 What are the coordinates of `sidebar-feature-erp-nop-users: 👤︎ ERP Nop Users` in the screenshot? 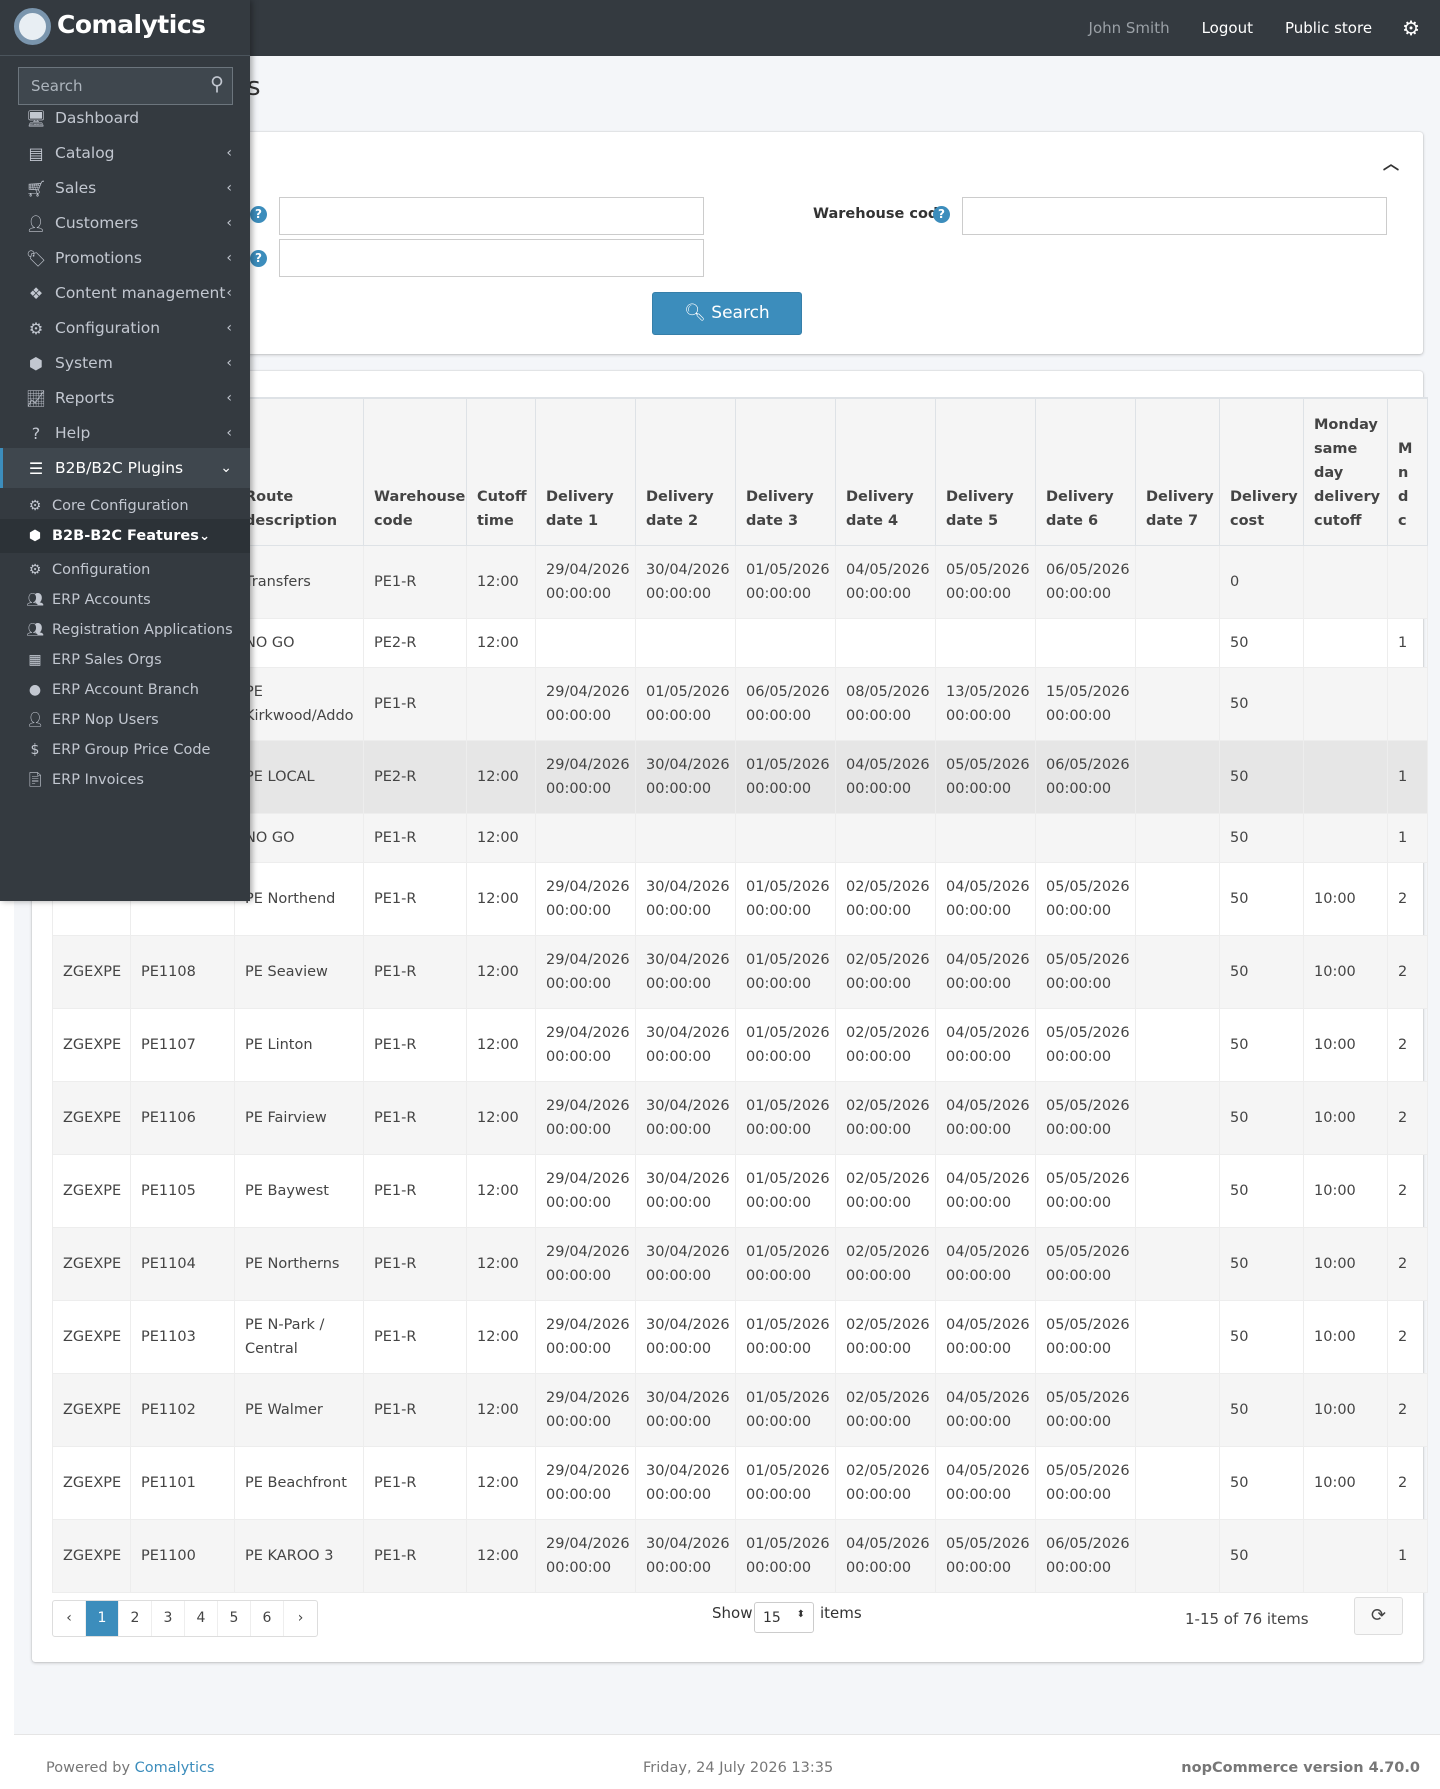 It's located at (125, 720).